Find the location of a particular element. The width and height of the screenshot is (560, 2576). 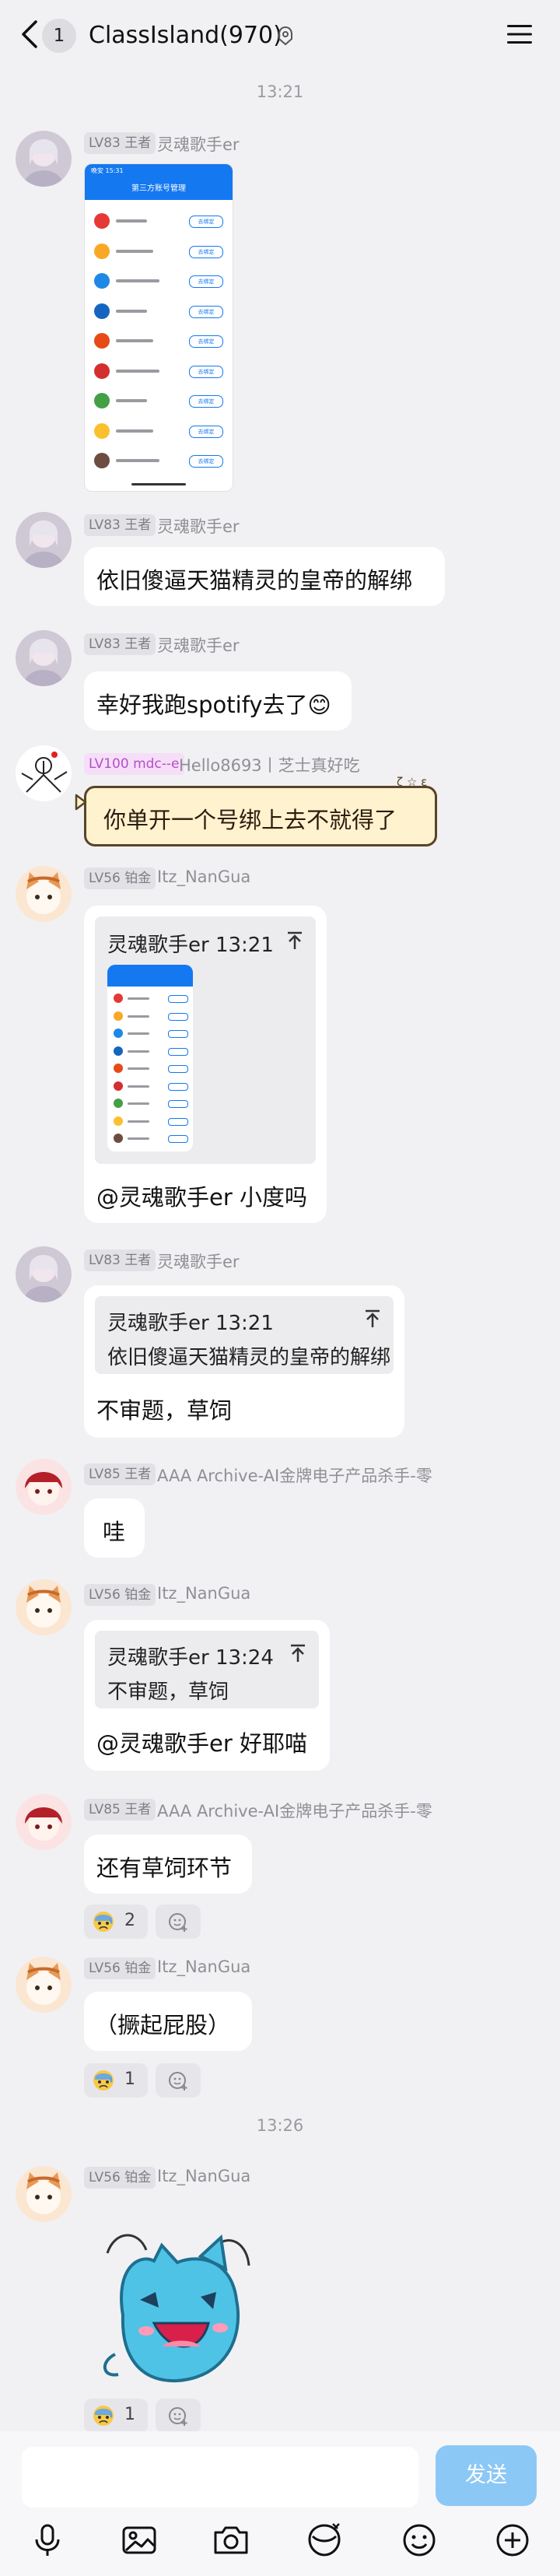

quoted-sender-time: 灵魂歌手er 13:21 is located at coordinates (191, 1323).